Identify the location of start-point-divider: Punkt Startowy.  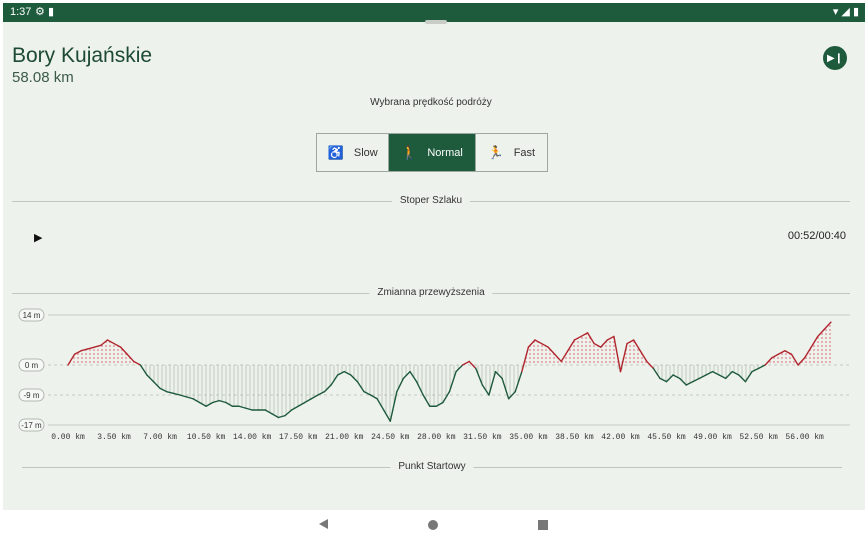
(432, 467).